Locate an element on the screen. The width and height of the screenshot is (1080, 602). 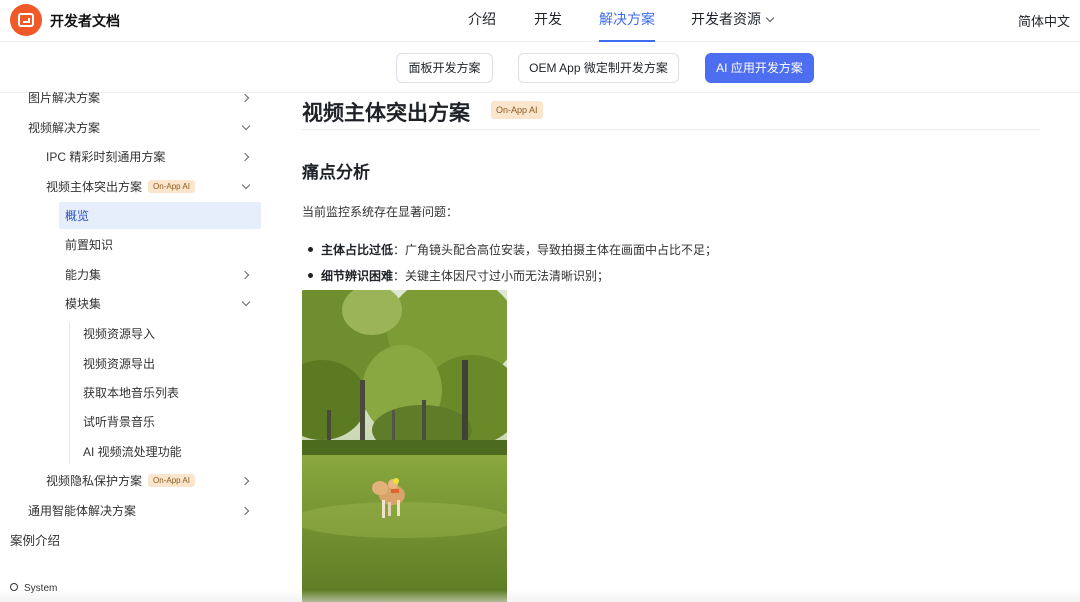
bullet-bold: 细节辨识困难 is located at coordinates (357, 276).